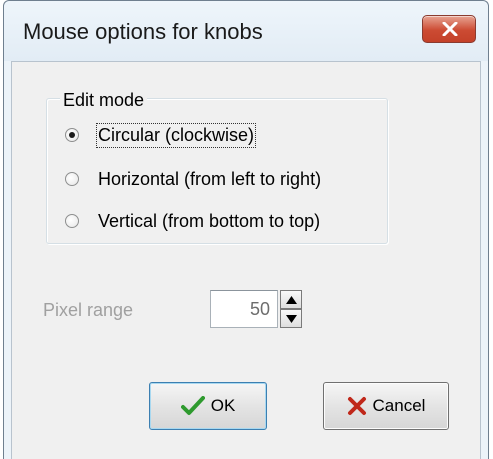 This screenshot has height=459, width=493. Describe the element at coordinates (210, 178) in the screenshot. I see `radio-label-horizontal: Horizontal (from left to right)` at that location.